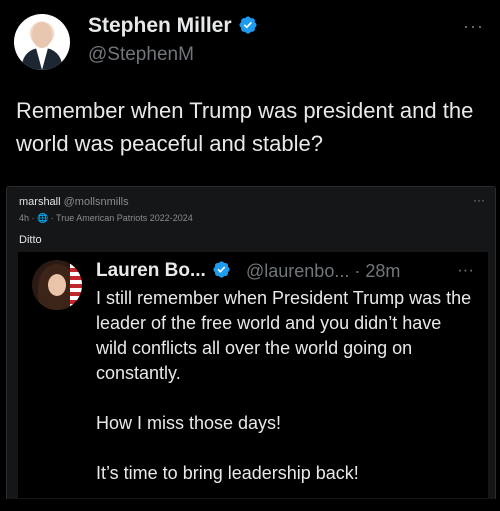 This screenshot has width=500, height=511. I want to click on outer-avatar, so click(42, 42).